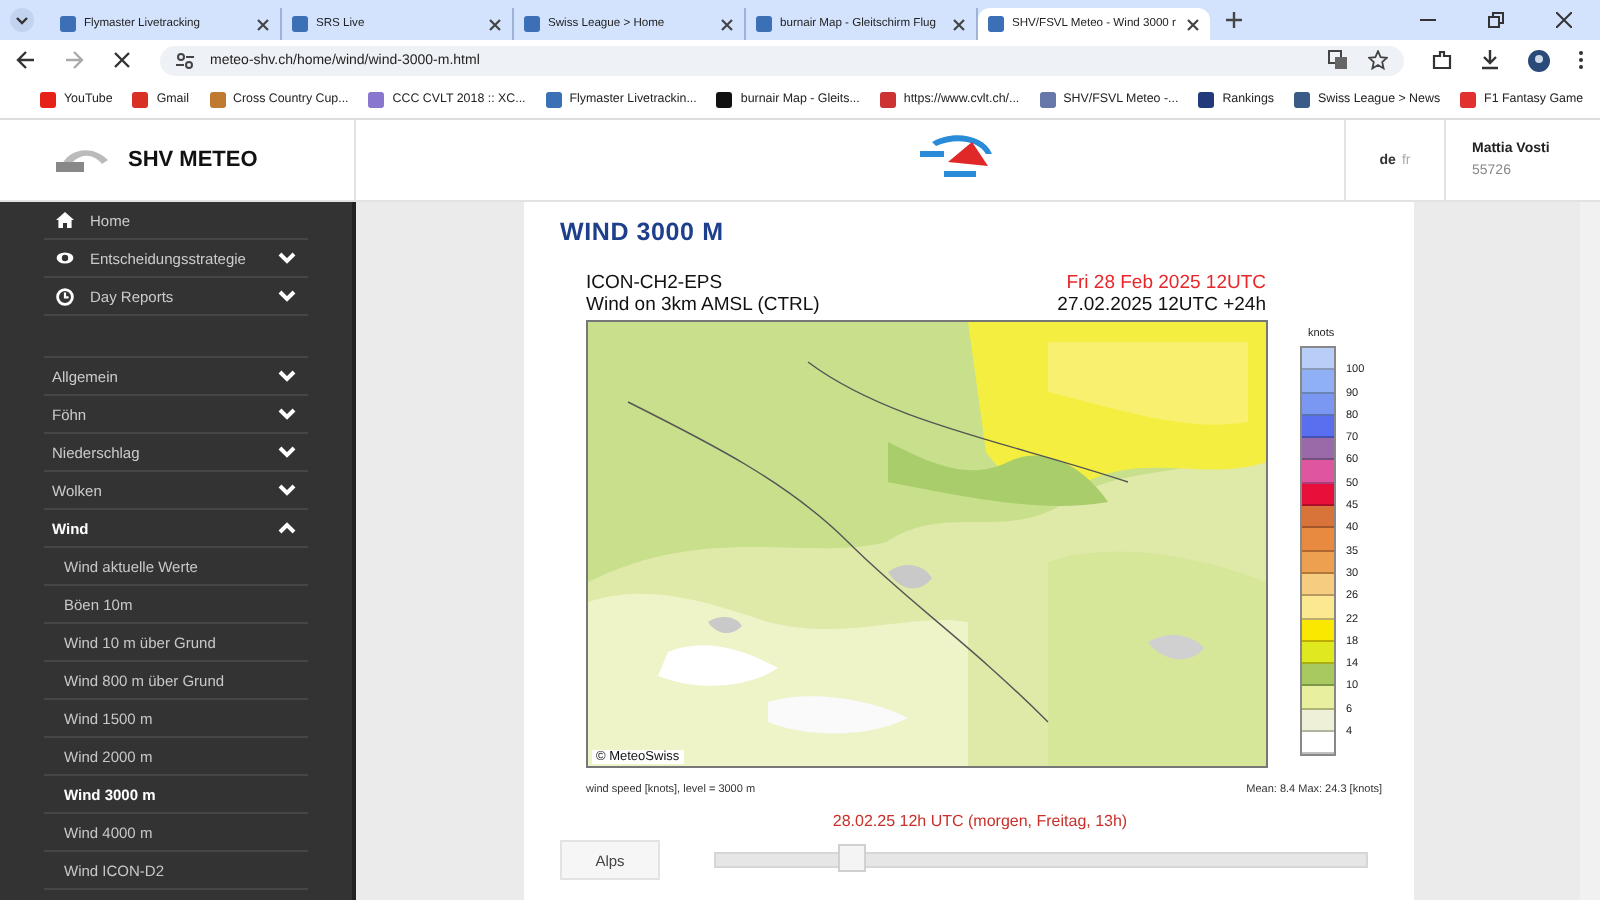 This screenshot has height=900, width=1600. What do you see at coordinates (1161, 305) in the screenshot?
I see `run-time: 27.02.2025 12UTC +24h` at bounding box center [1161, 305].